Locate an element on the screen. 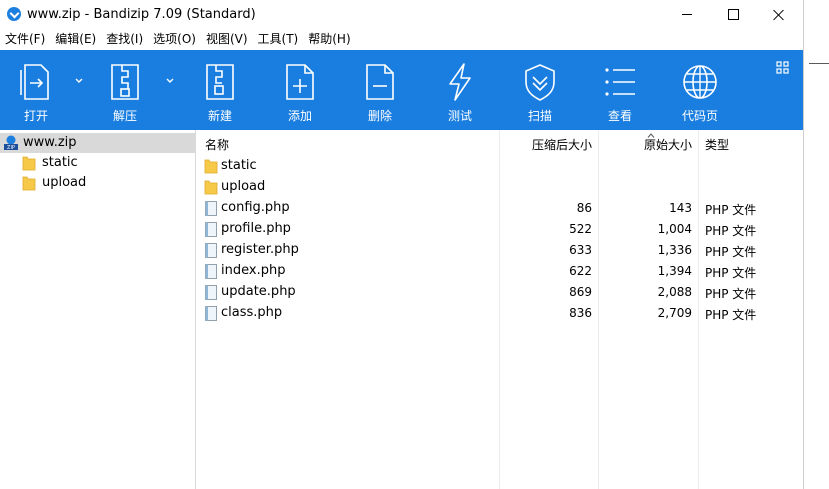 The image size is (829, 489). test-label: 测试 is located at coordinates (459, 116).